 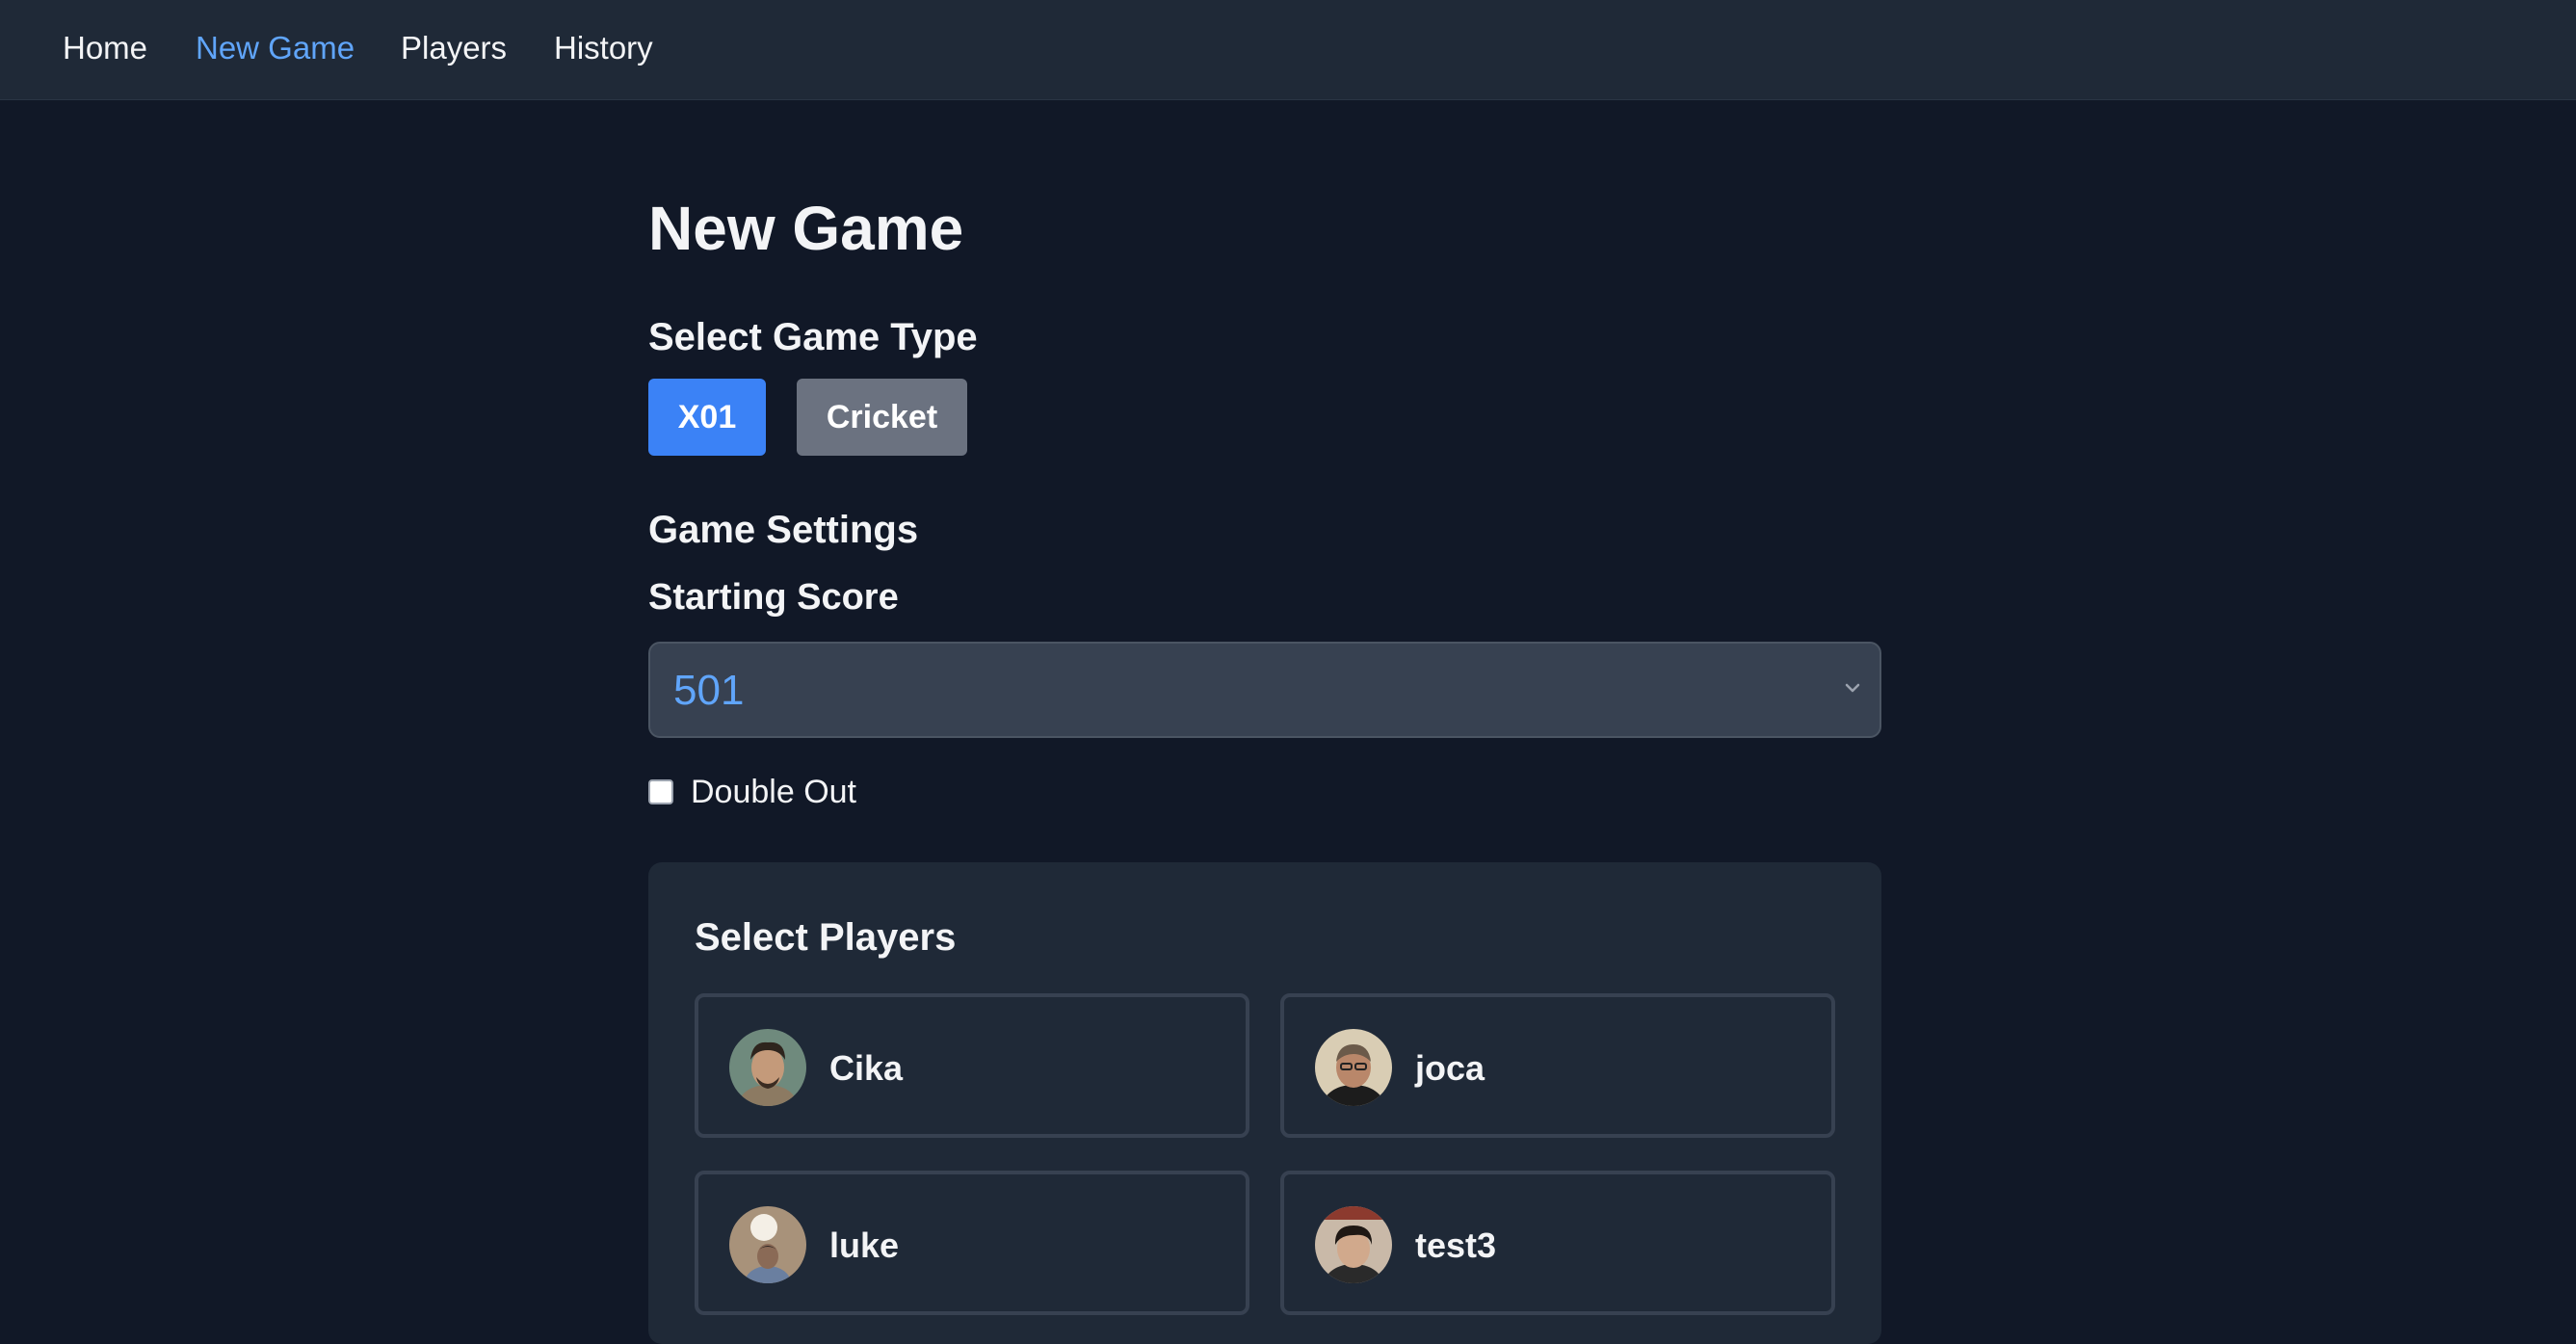 I want to click on starting-score-value: 501, so click(x=709, y=690).